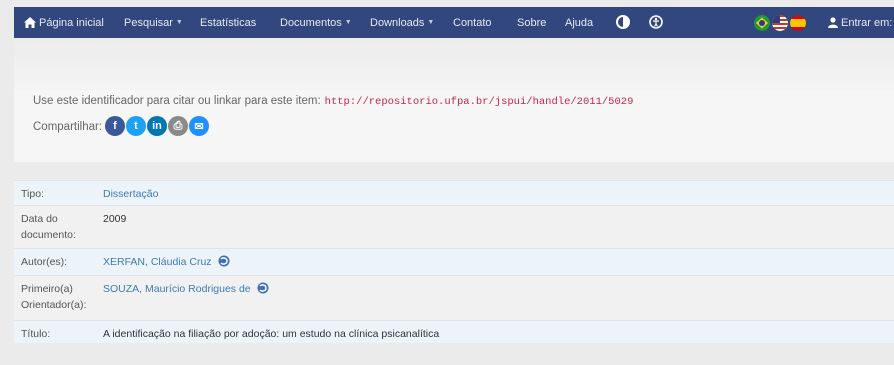  I want to click on nav-home-label: Página inicial, so click(71, 22).